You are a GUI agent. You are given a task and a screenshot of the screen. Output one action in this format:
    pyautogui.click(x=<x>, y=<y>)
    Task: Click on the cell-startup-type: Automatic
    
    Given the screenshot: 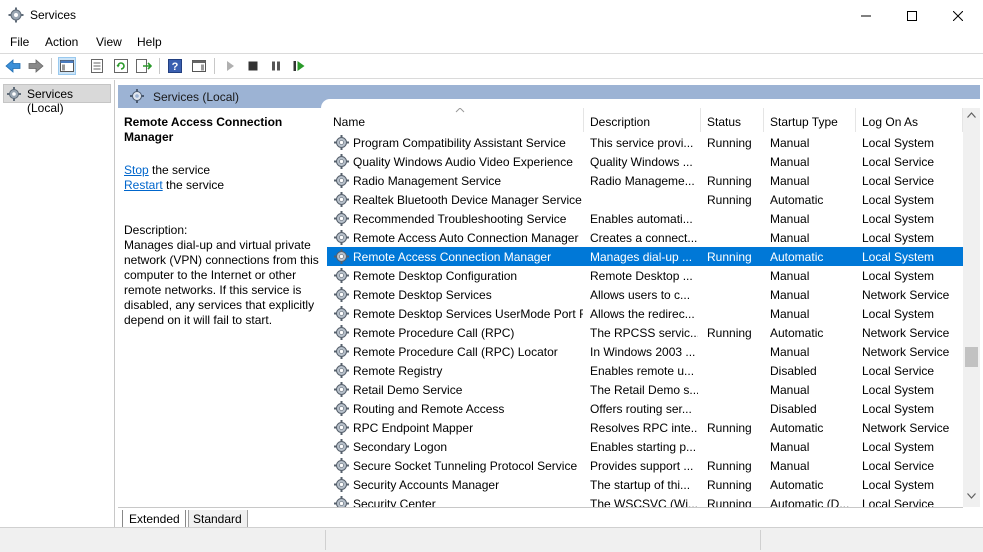 What is the action you would take?
    pyautogui.click(x=797, y=333)
    